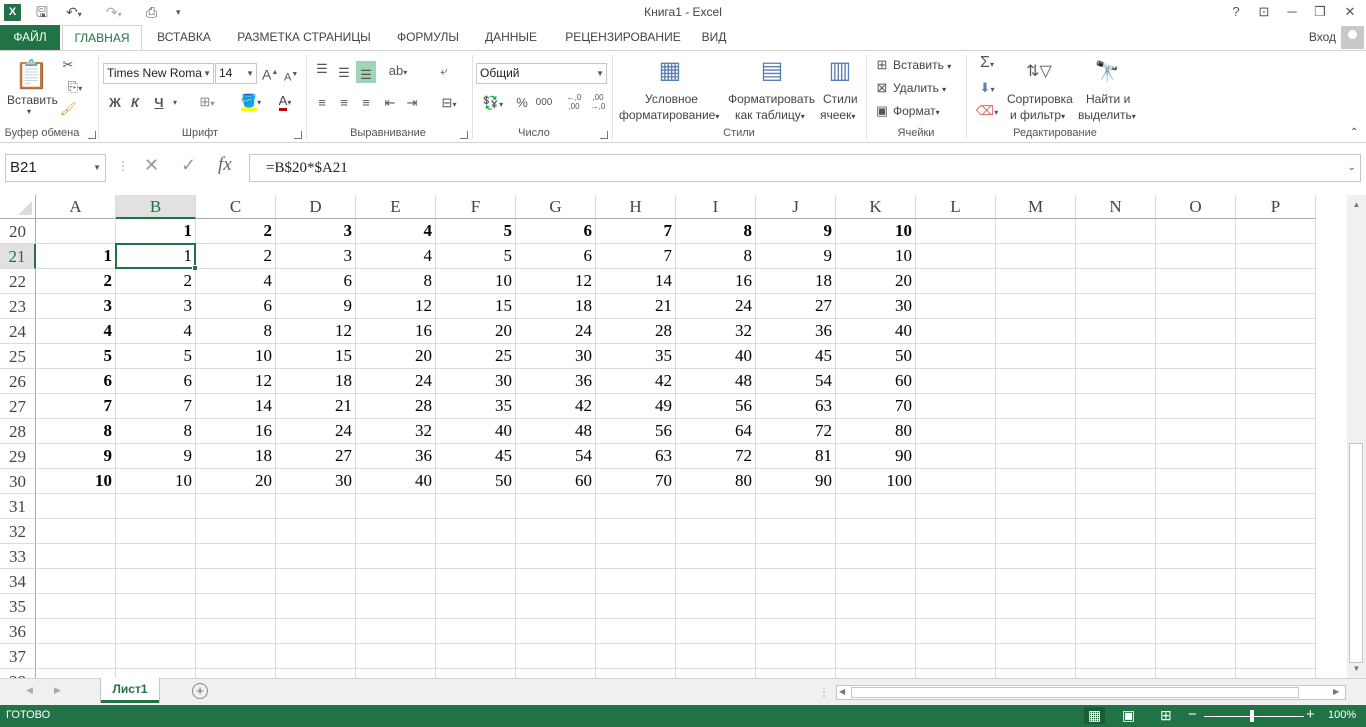  Describe the element at coordinates (158, 73) in the screenshot. I see `font-name-select: Times New Roma ▼` at that location.